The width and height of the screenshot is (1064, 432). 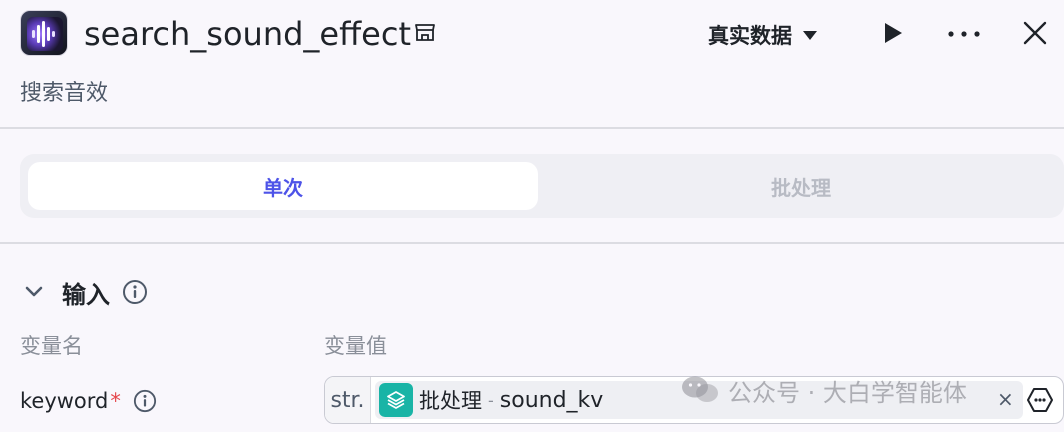 What do you see at coordinates (532, 128) in the screenshot?
I see `header-divider` at bounding box center [532, 128].